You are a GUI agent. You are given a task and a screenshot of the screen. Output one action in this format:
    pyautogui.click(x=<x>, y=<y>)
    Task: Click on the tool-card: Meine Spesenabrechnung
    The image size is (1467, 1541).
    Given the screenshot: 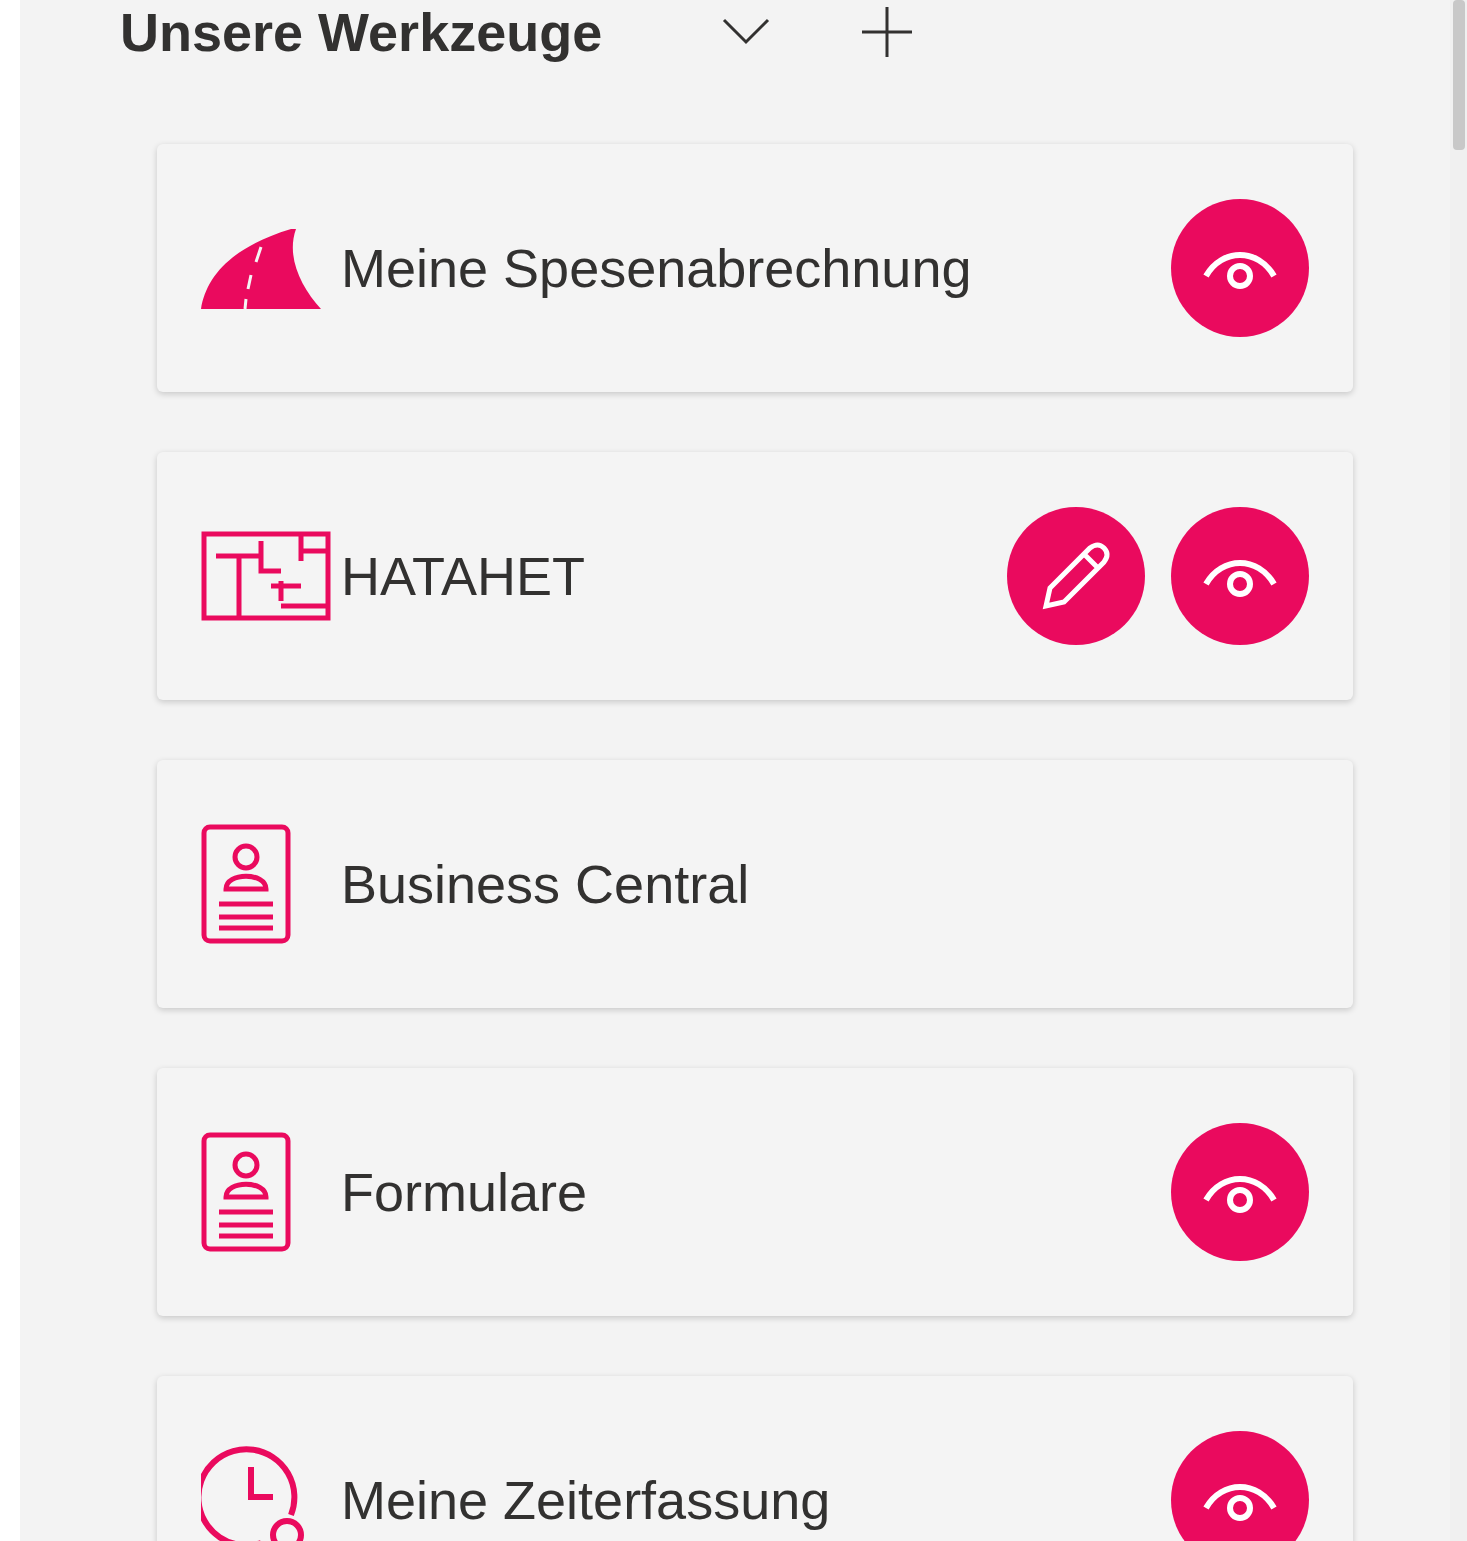 What is the action you would take?
    pyautogui.click(x=755, y=268)
    